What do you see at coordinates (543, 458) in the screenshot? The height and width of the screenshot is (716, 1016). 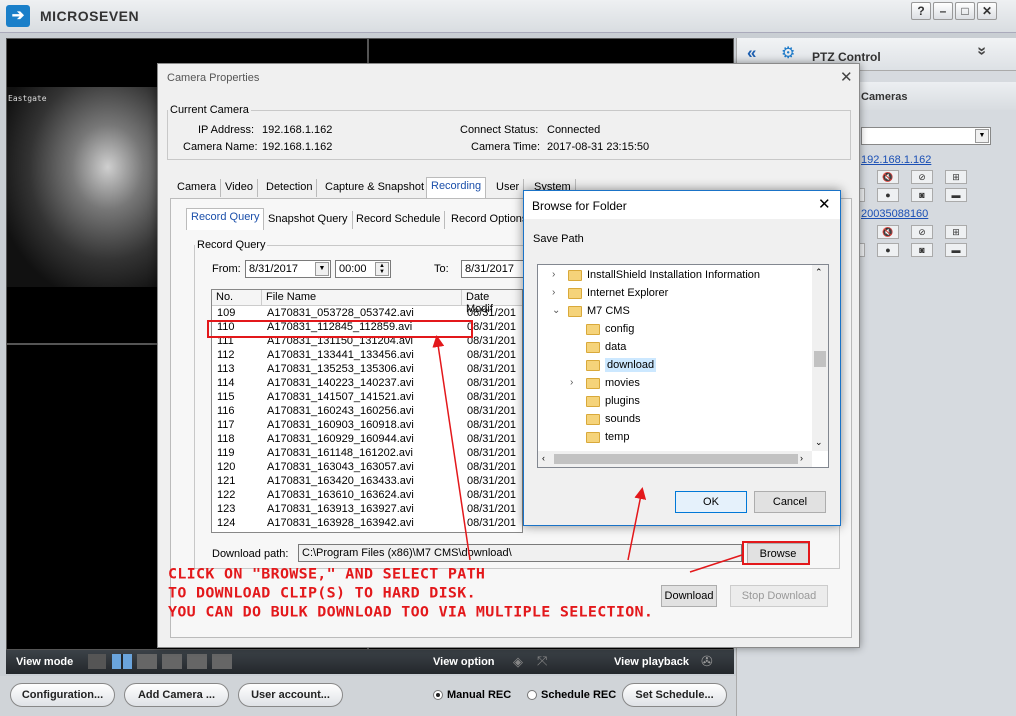 I see `chevron-left-icon: ‹` at bounding box center [543, 458].